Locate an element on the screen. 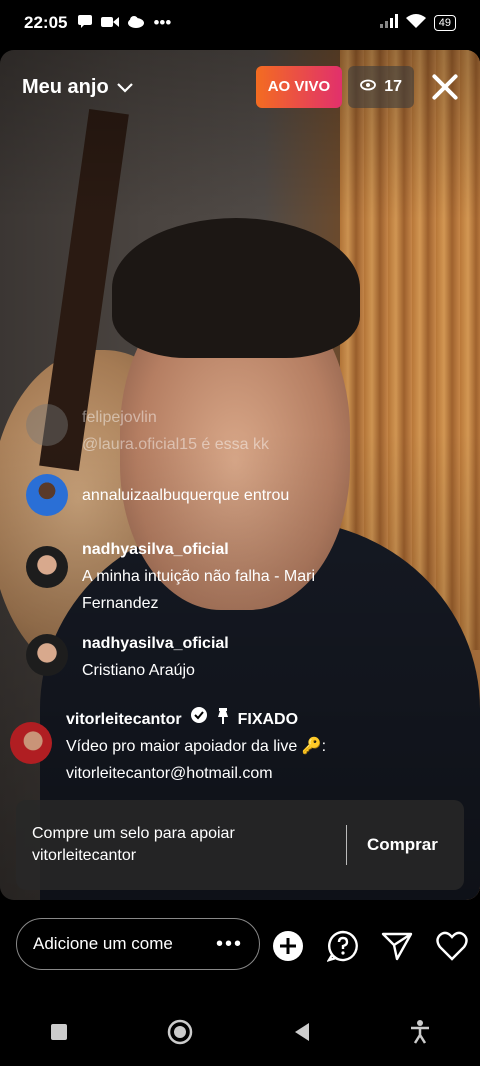 Image resolution: width=480 pixels, height=1066 pixels. viewer-count: 17 is located at coordinates (393, 86).